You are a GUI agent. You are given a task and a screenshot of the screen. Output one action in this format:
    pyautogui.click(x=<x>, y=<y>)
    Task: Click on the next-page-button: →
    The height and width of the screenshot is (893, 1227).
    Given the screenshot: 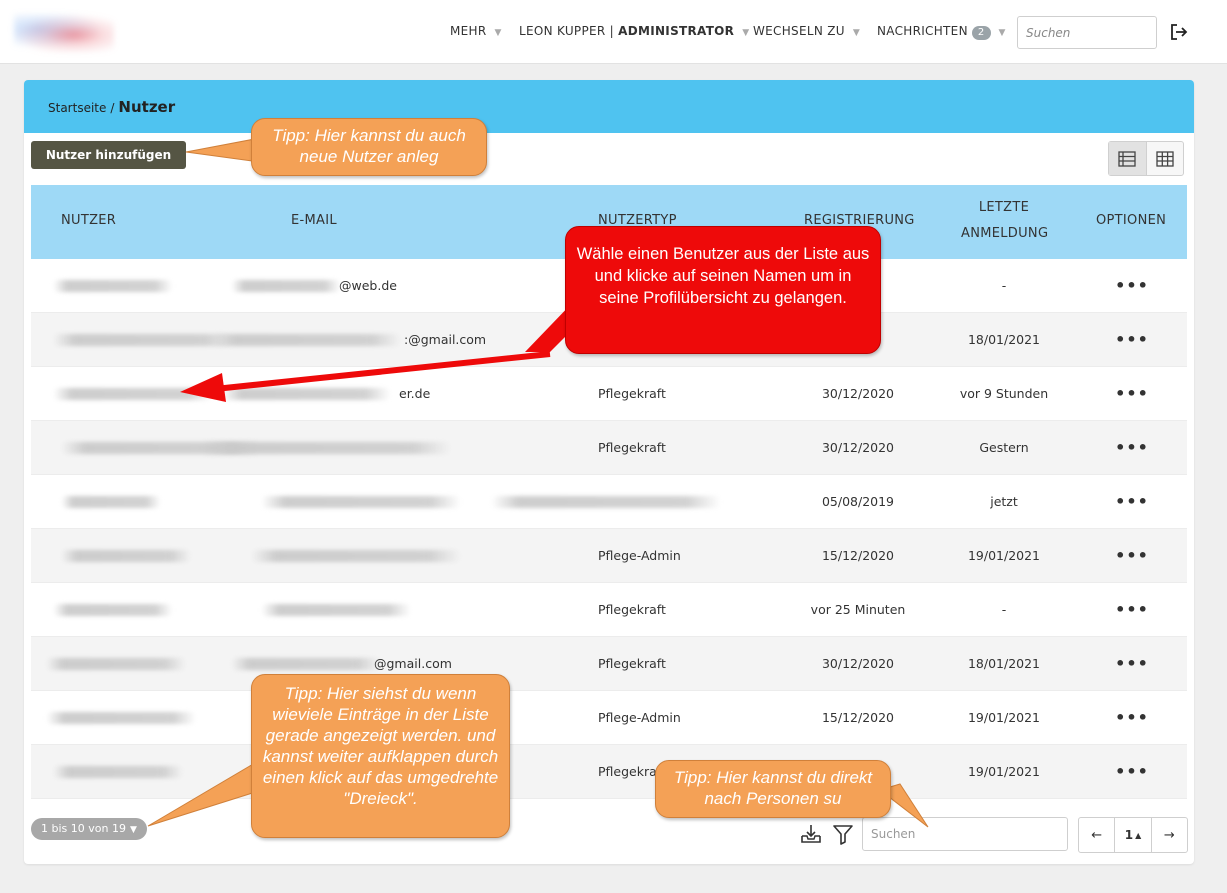 What is the action you would take?
    pyautogui.click(x=1169, y=835)
    